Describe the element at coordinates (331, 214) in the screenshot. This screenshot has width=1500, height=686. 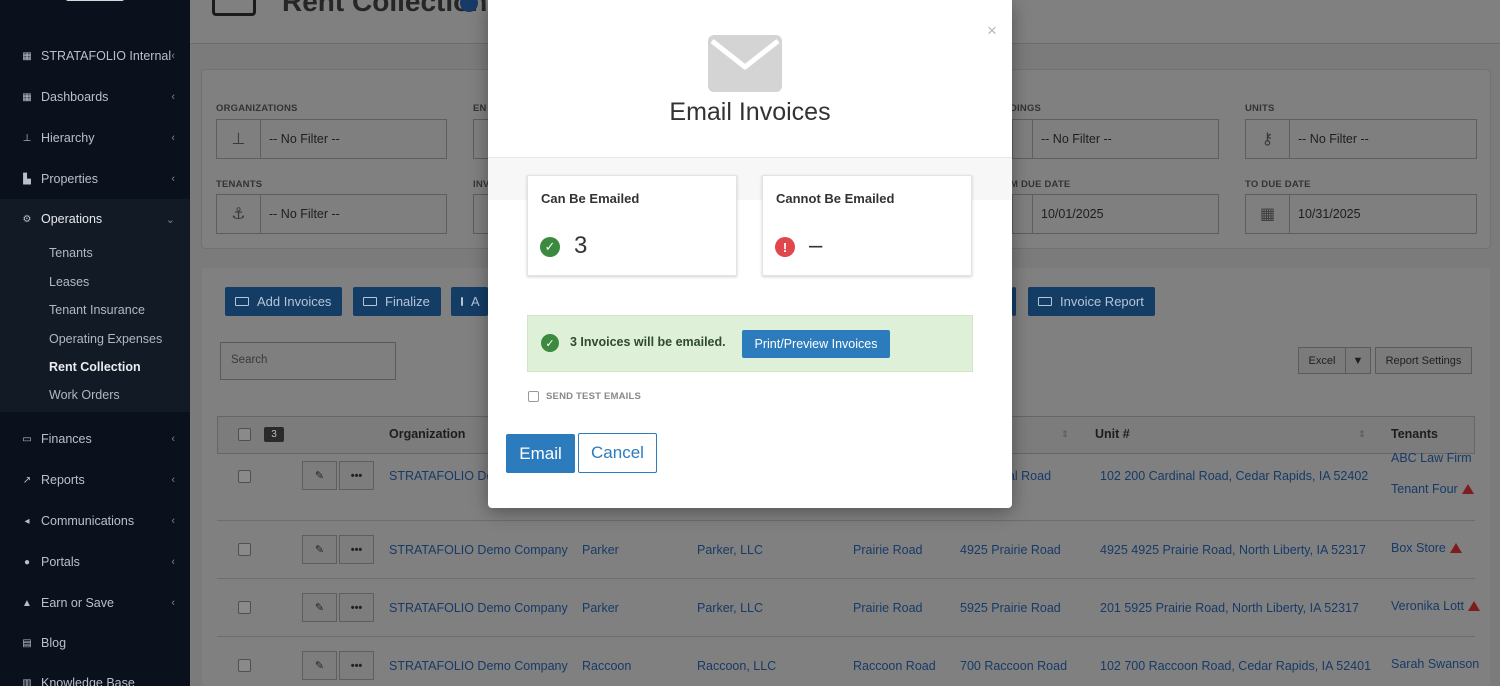
I see `tenants-filter: ⚓ -- No Filter --` at that location.